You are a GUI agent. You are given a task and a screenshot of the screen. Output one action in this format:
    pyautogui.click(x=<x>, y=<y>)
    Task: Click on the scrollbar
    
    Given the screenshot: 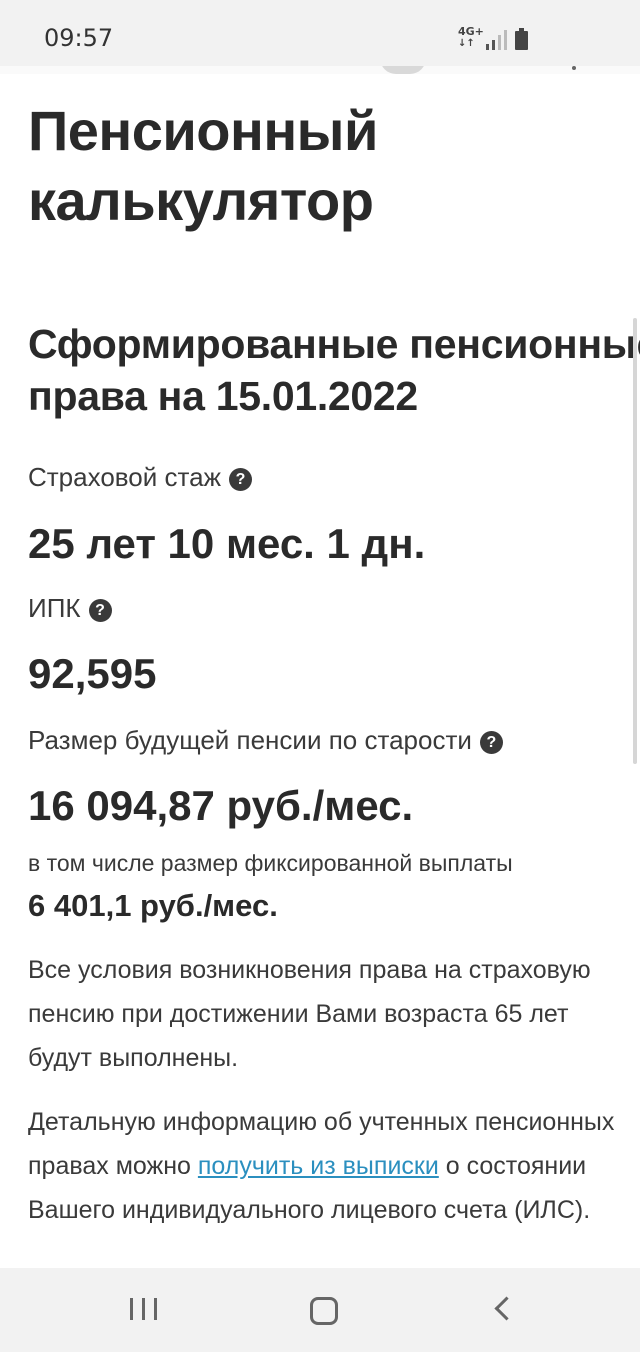 What is the action you would take?
    pyautogui.click(x=635, y=541)
    